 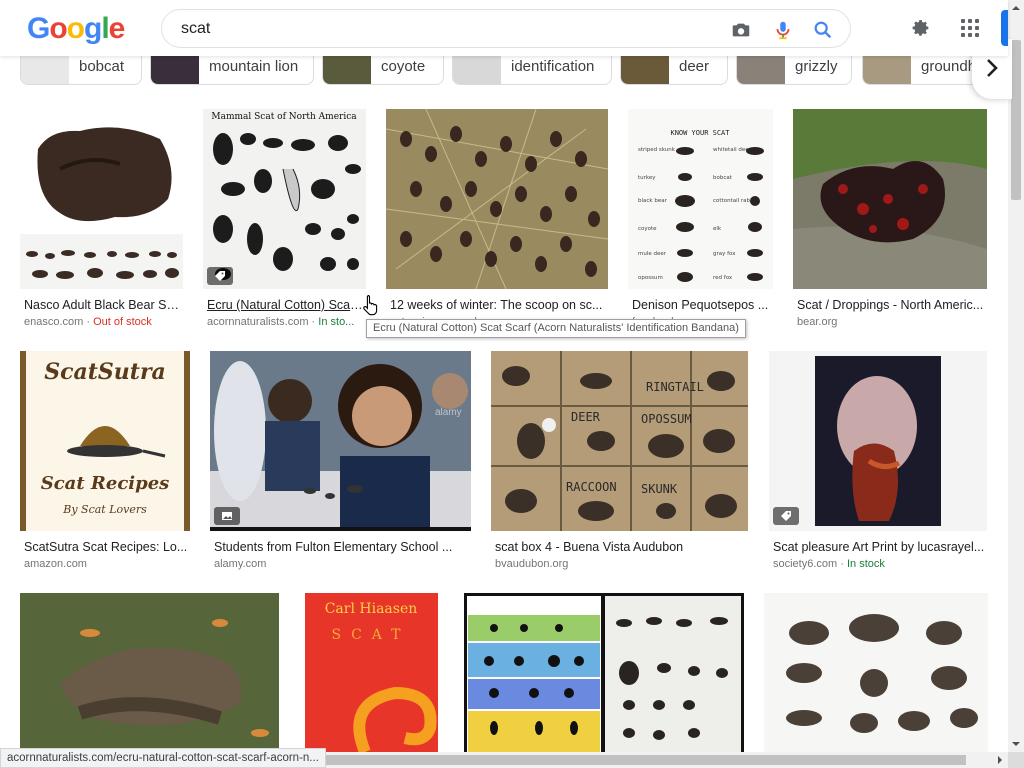 What do you see at coordinates (817, 322) in the screenshot?
I see `result-source: bear.org` at bounding box center [817, 322].